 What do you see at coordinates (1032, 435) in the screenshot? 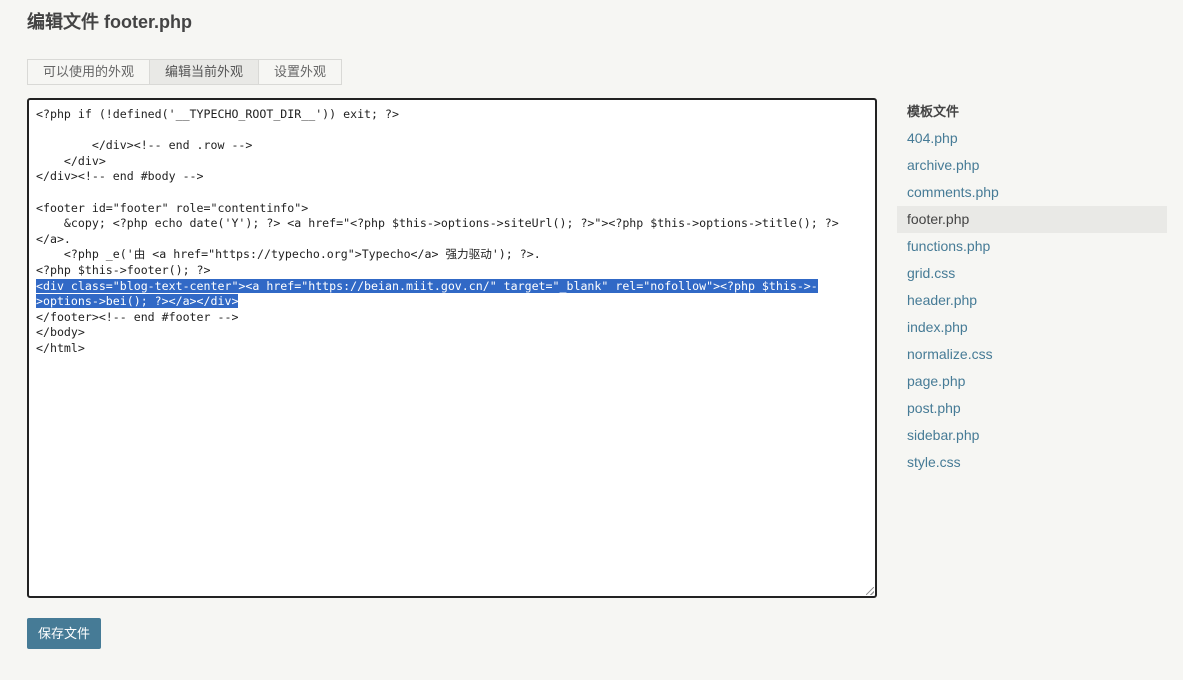
I see `file-item-sidebar-php: sidebar.php` at bounding box center [1032, 435].